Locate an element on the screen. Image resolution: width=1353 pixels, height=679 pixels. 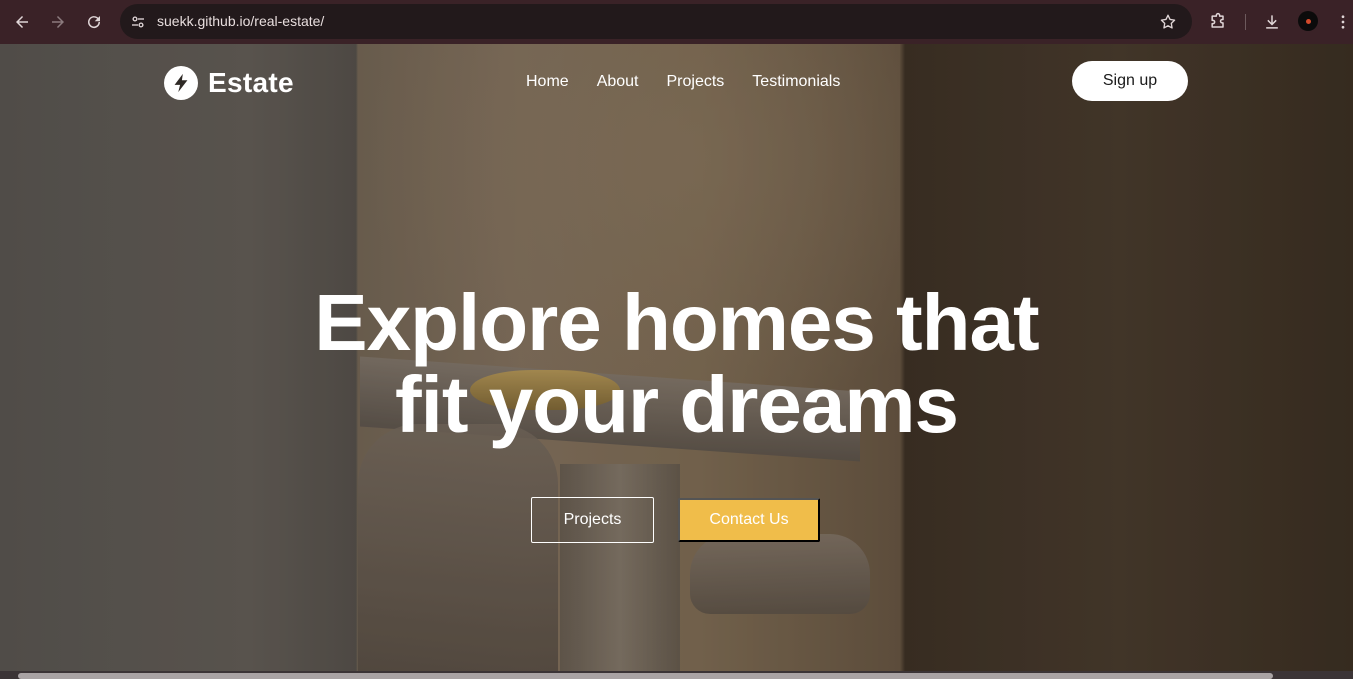
url-text: suekk.github.io/real-estate/ is located at coordinates (240, 21).